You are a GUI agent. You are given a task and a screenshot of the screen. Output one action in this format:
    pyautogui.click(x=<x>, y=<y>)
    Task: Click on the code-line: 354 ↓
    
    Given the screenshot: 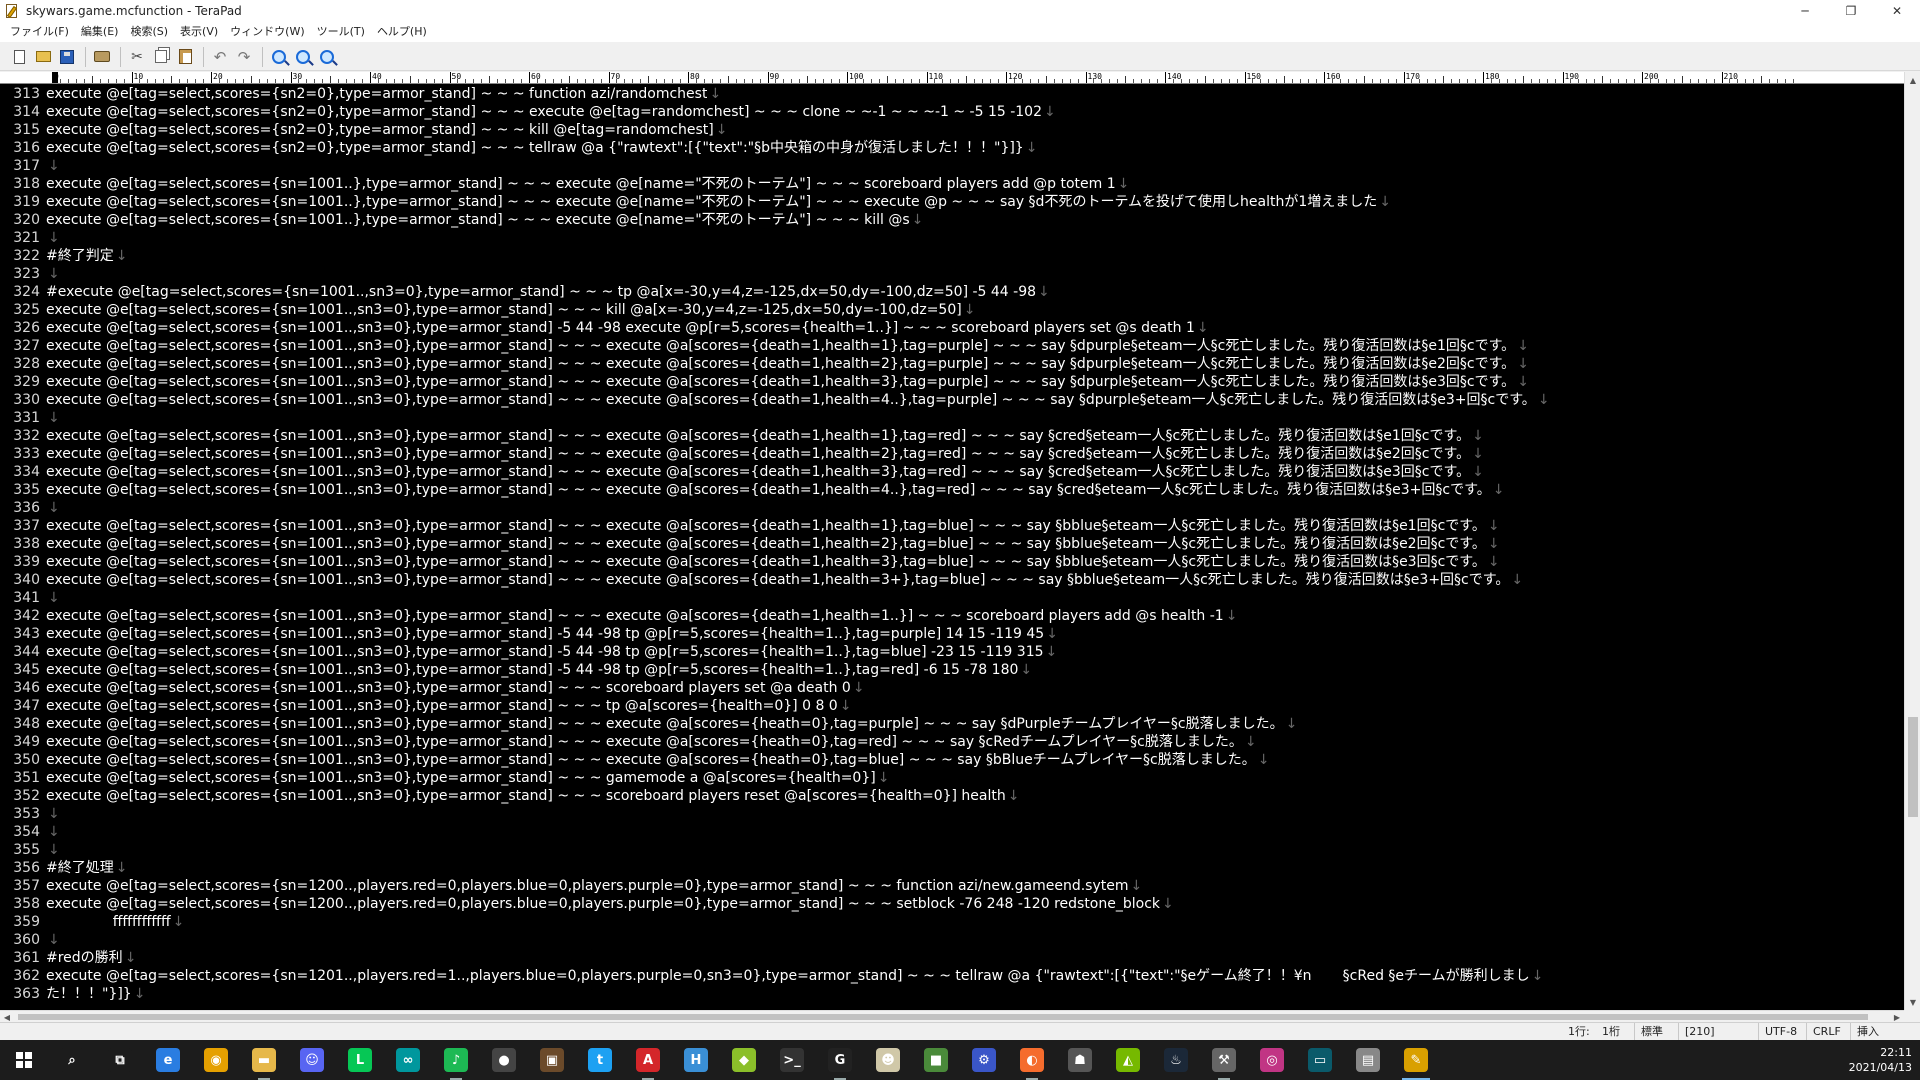 What is the action you would take?
    pyautogui.click(x=952, y=832)
    